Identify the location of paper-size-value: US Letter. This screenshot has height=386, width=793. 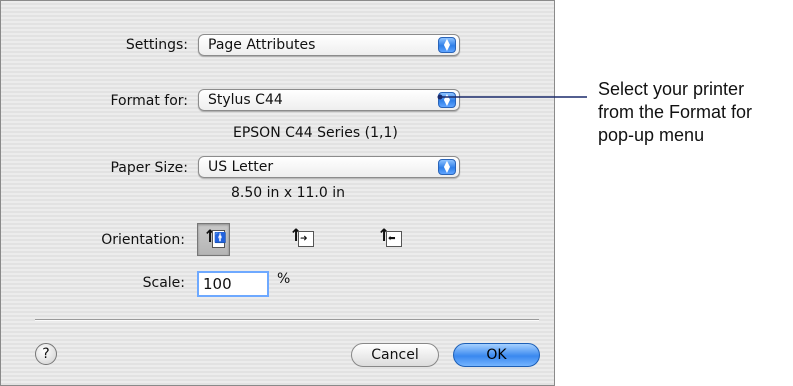
(241, 167).